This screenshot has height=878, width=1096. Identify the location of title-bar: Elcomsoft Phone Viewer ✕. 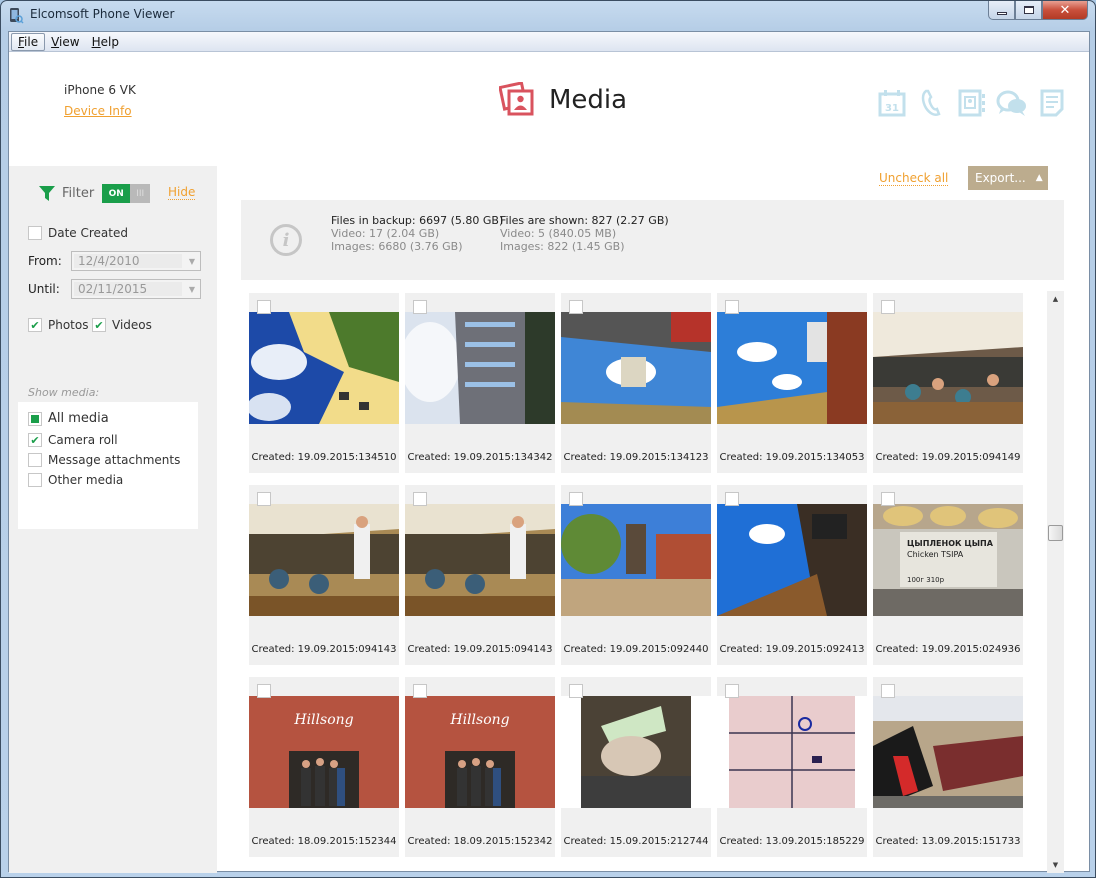
(548, 15).